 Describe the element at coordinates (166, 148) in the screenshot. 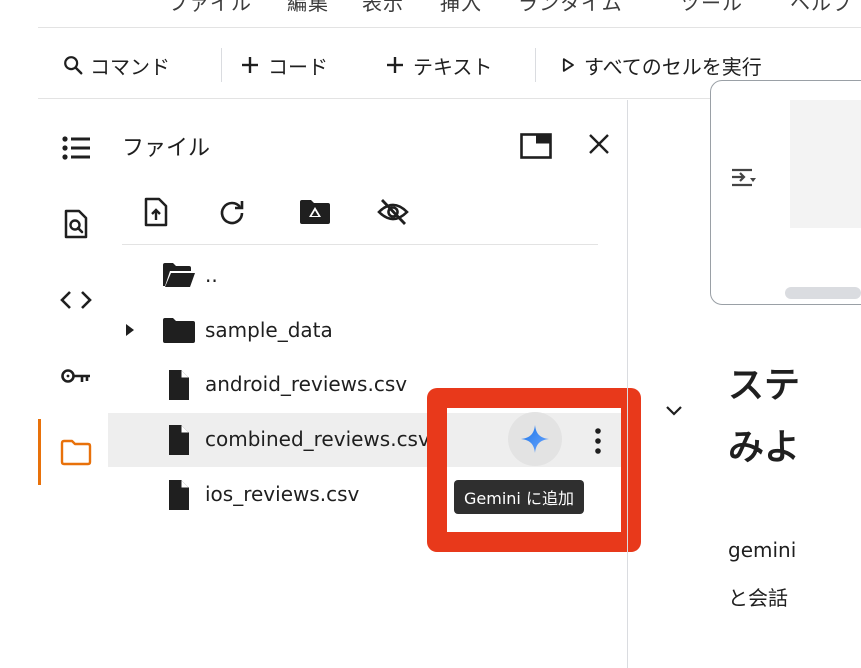

I see `panel-title: ファイル` at that location.